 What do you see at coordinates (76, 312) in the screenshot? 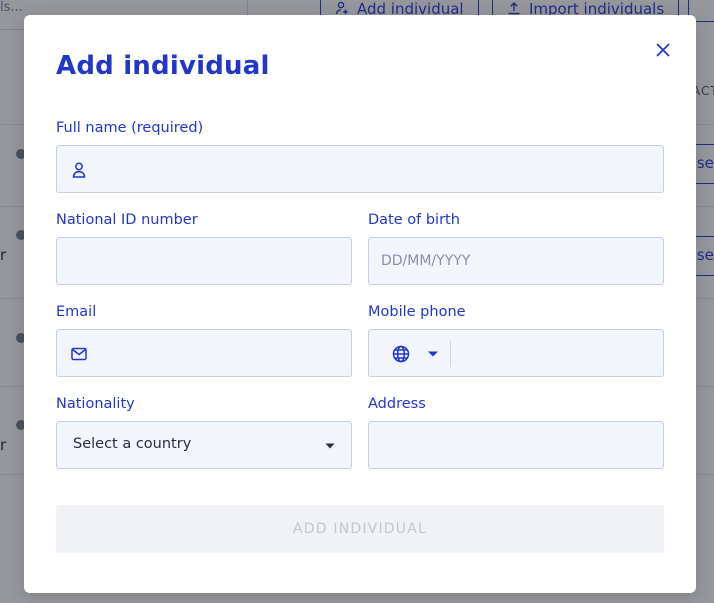
I see `email-label: Email` at bounding box center [76, 312].